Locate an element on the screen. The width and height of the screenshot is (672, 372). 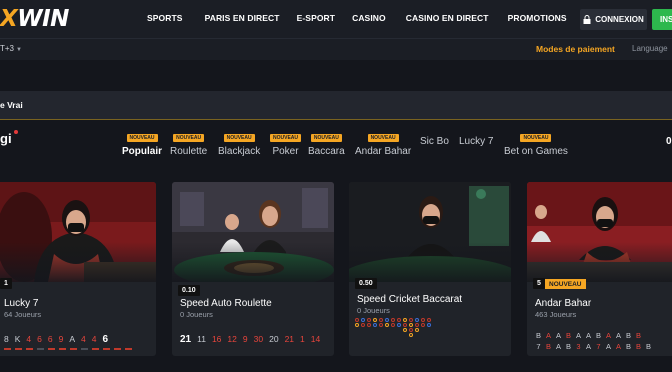
tab-andar-bahar: NOUVEAU Andar Bahar is located at coordinates (383, 141).